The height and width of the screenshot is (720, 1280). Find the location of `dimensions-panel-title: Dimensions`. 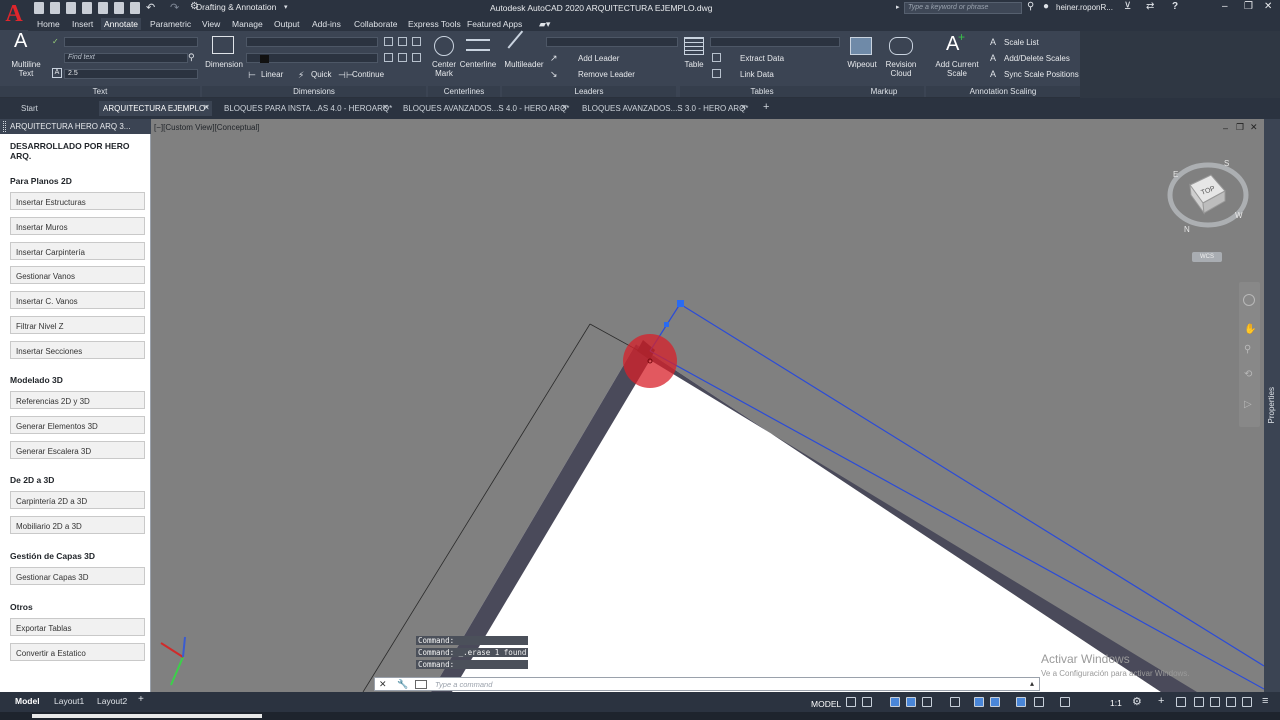

dimensions-panel-title: Dimensions is located at coordinates (314, 91).